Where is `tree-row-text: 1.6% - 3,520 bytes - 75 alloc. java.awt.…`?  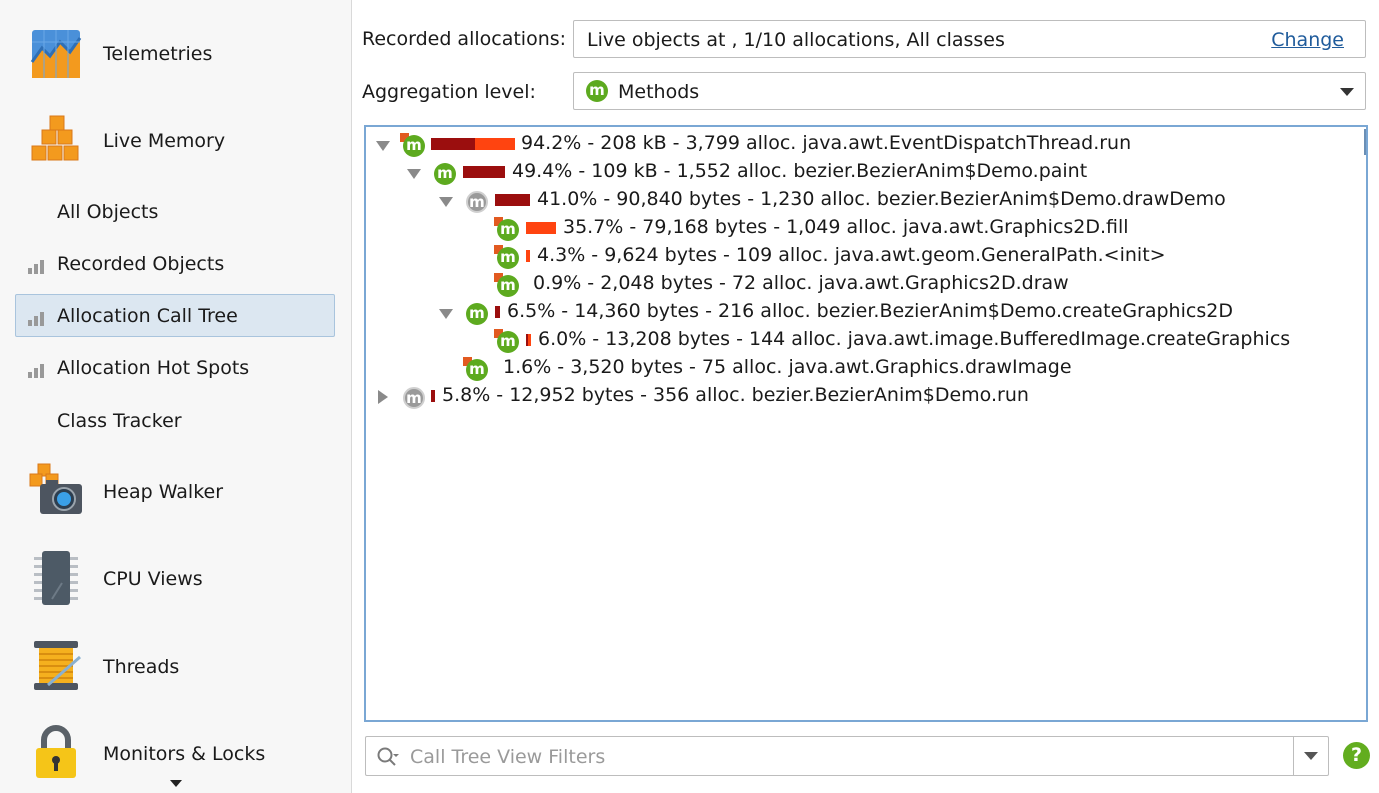
tree-row-text: 1.6% - 3,520 bytes - 75 alloc. java.awt.… is located at coordinates (787, 367).